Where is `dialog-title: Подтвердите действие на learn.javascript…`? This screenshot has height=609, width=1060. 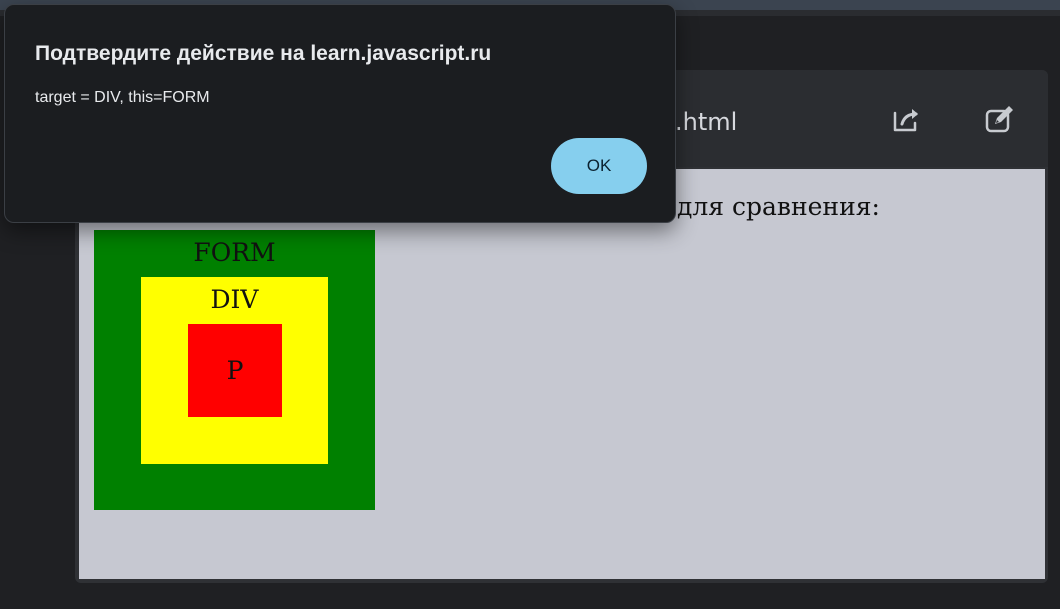 dialog-title: Подтвердите действие на learn.javascript… is located at coordinates (263, 53).